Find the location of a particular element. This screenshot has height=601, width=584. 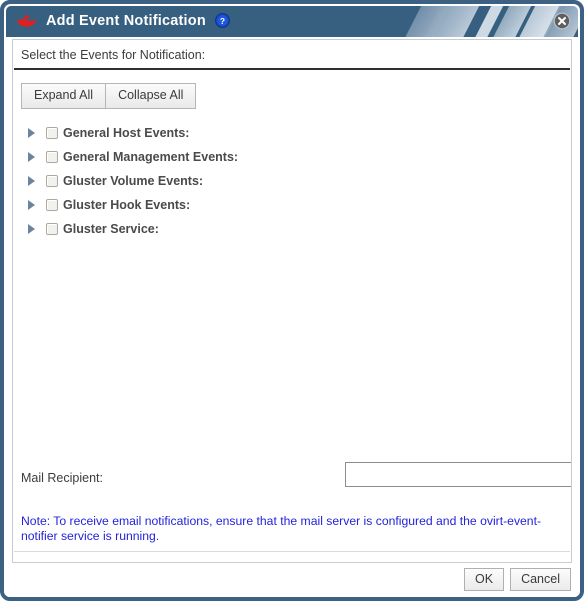

note-divider is located at coordinates (292, 551).